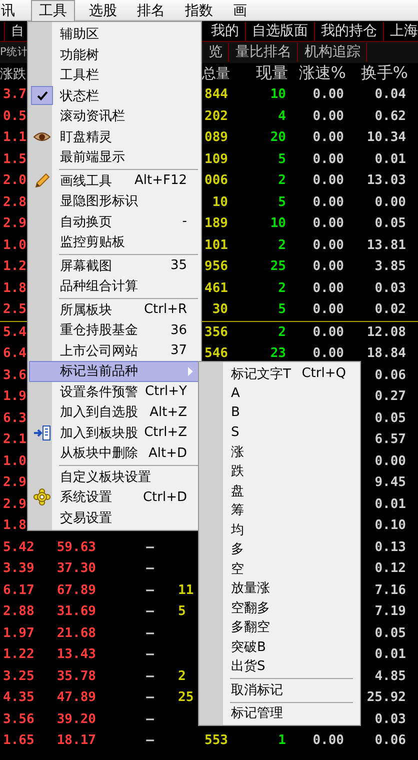  Describe the element at coordinates (14, 52) in the screenshot. I see `tab: P统计` at that location.